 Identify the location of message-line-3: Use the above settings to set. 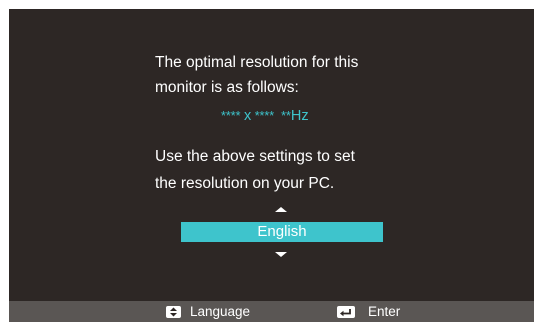
(255, 156).